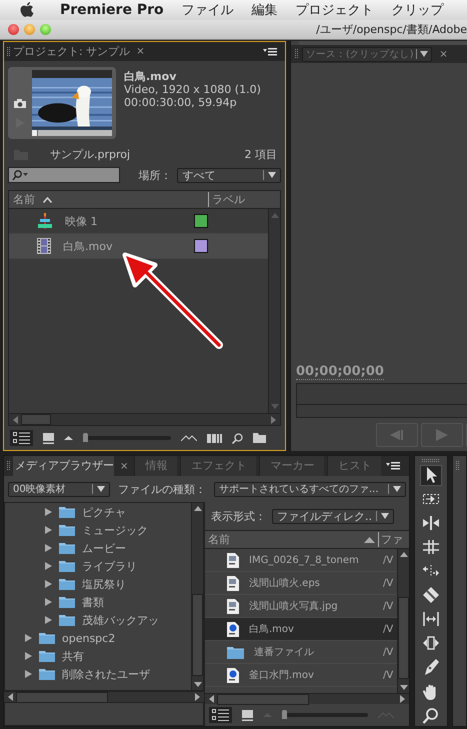  Describe the element at coordinates (301, 652) in the screenshot. I see `file-row: 連番ファイル /V` at that location.